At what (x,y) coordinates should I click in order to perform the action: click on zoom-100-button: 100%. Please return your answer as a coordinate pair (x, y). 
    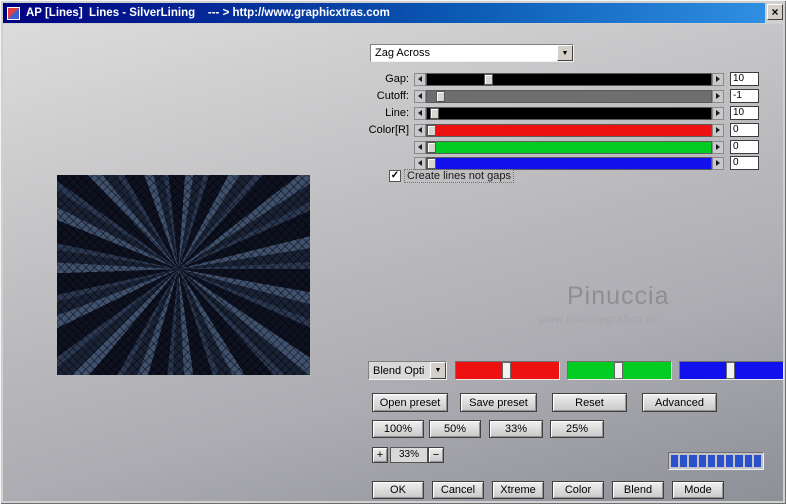
    Looking at the image, I should click on (398, 429).